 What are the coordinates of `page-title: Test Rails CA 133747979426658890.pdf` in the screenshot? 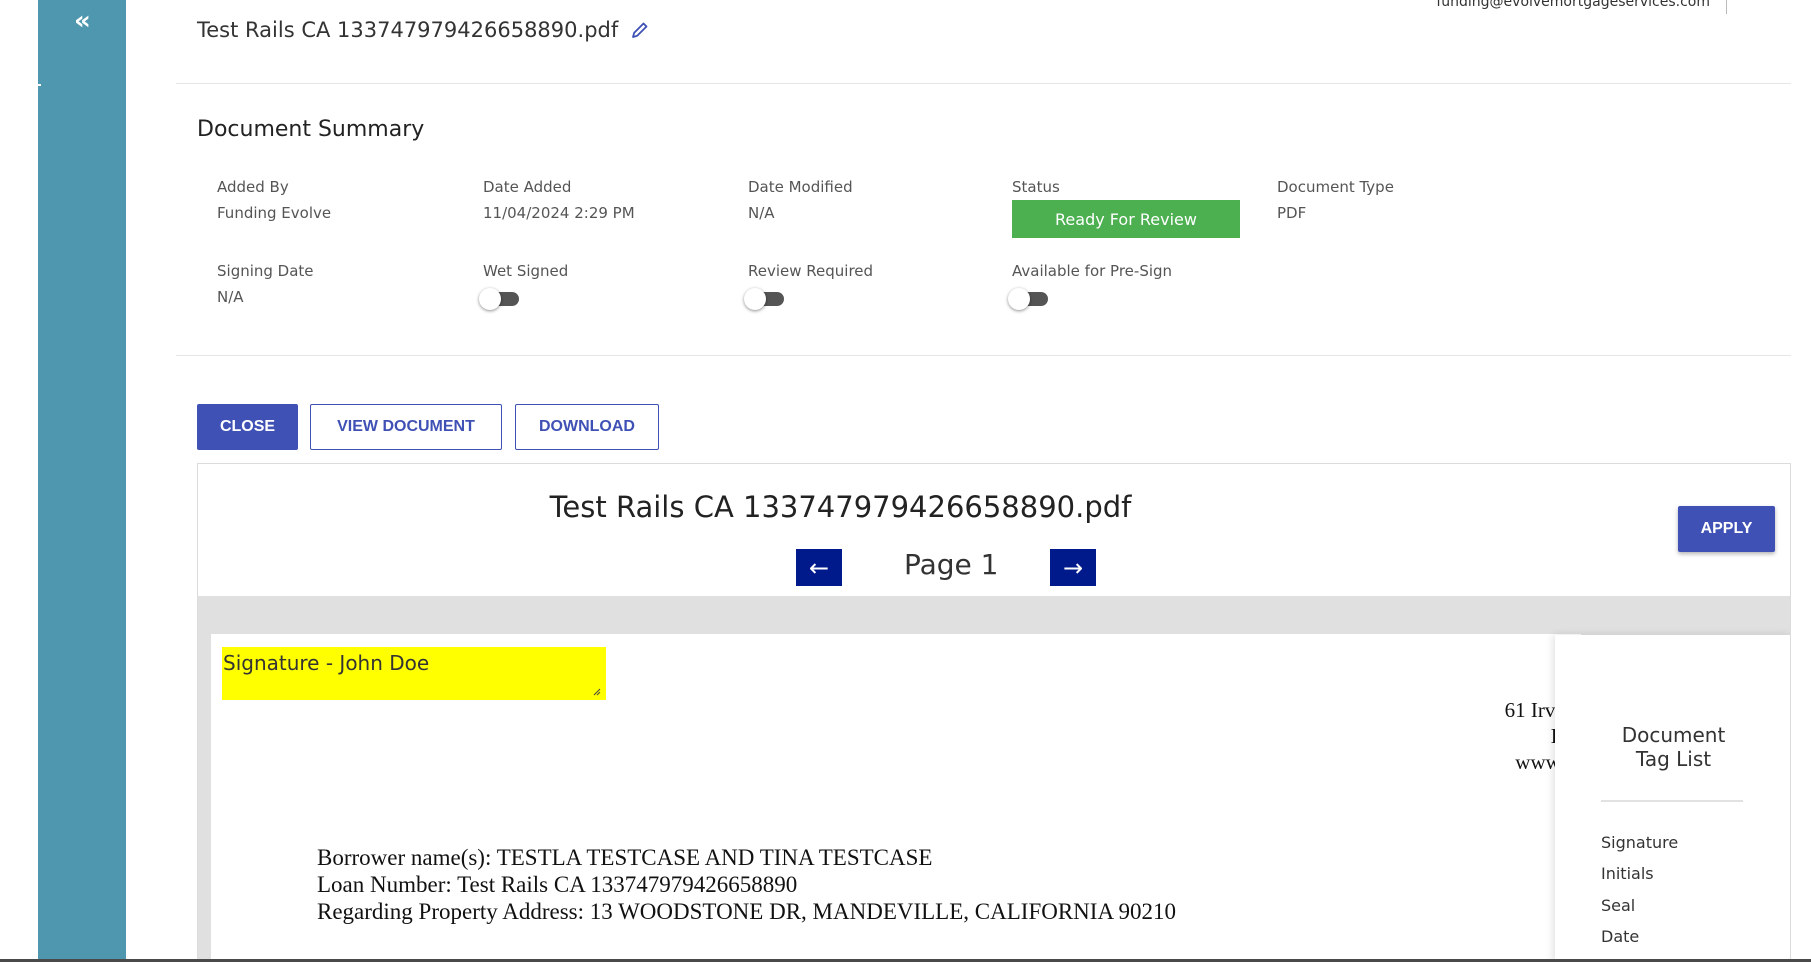 It's located at (423, 30).